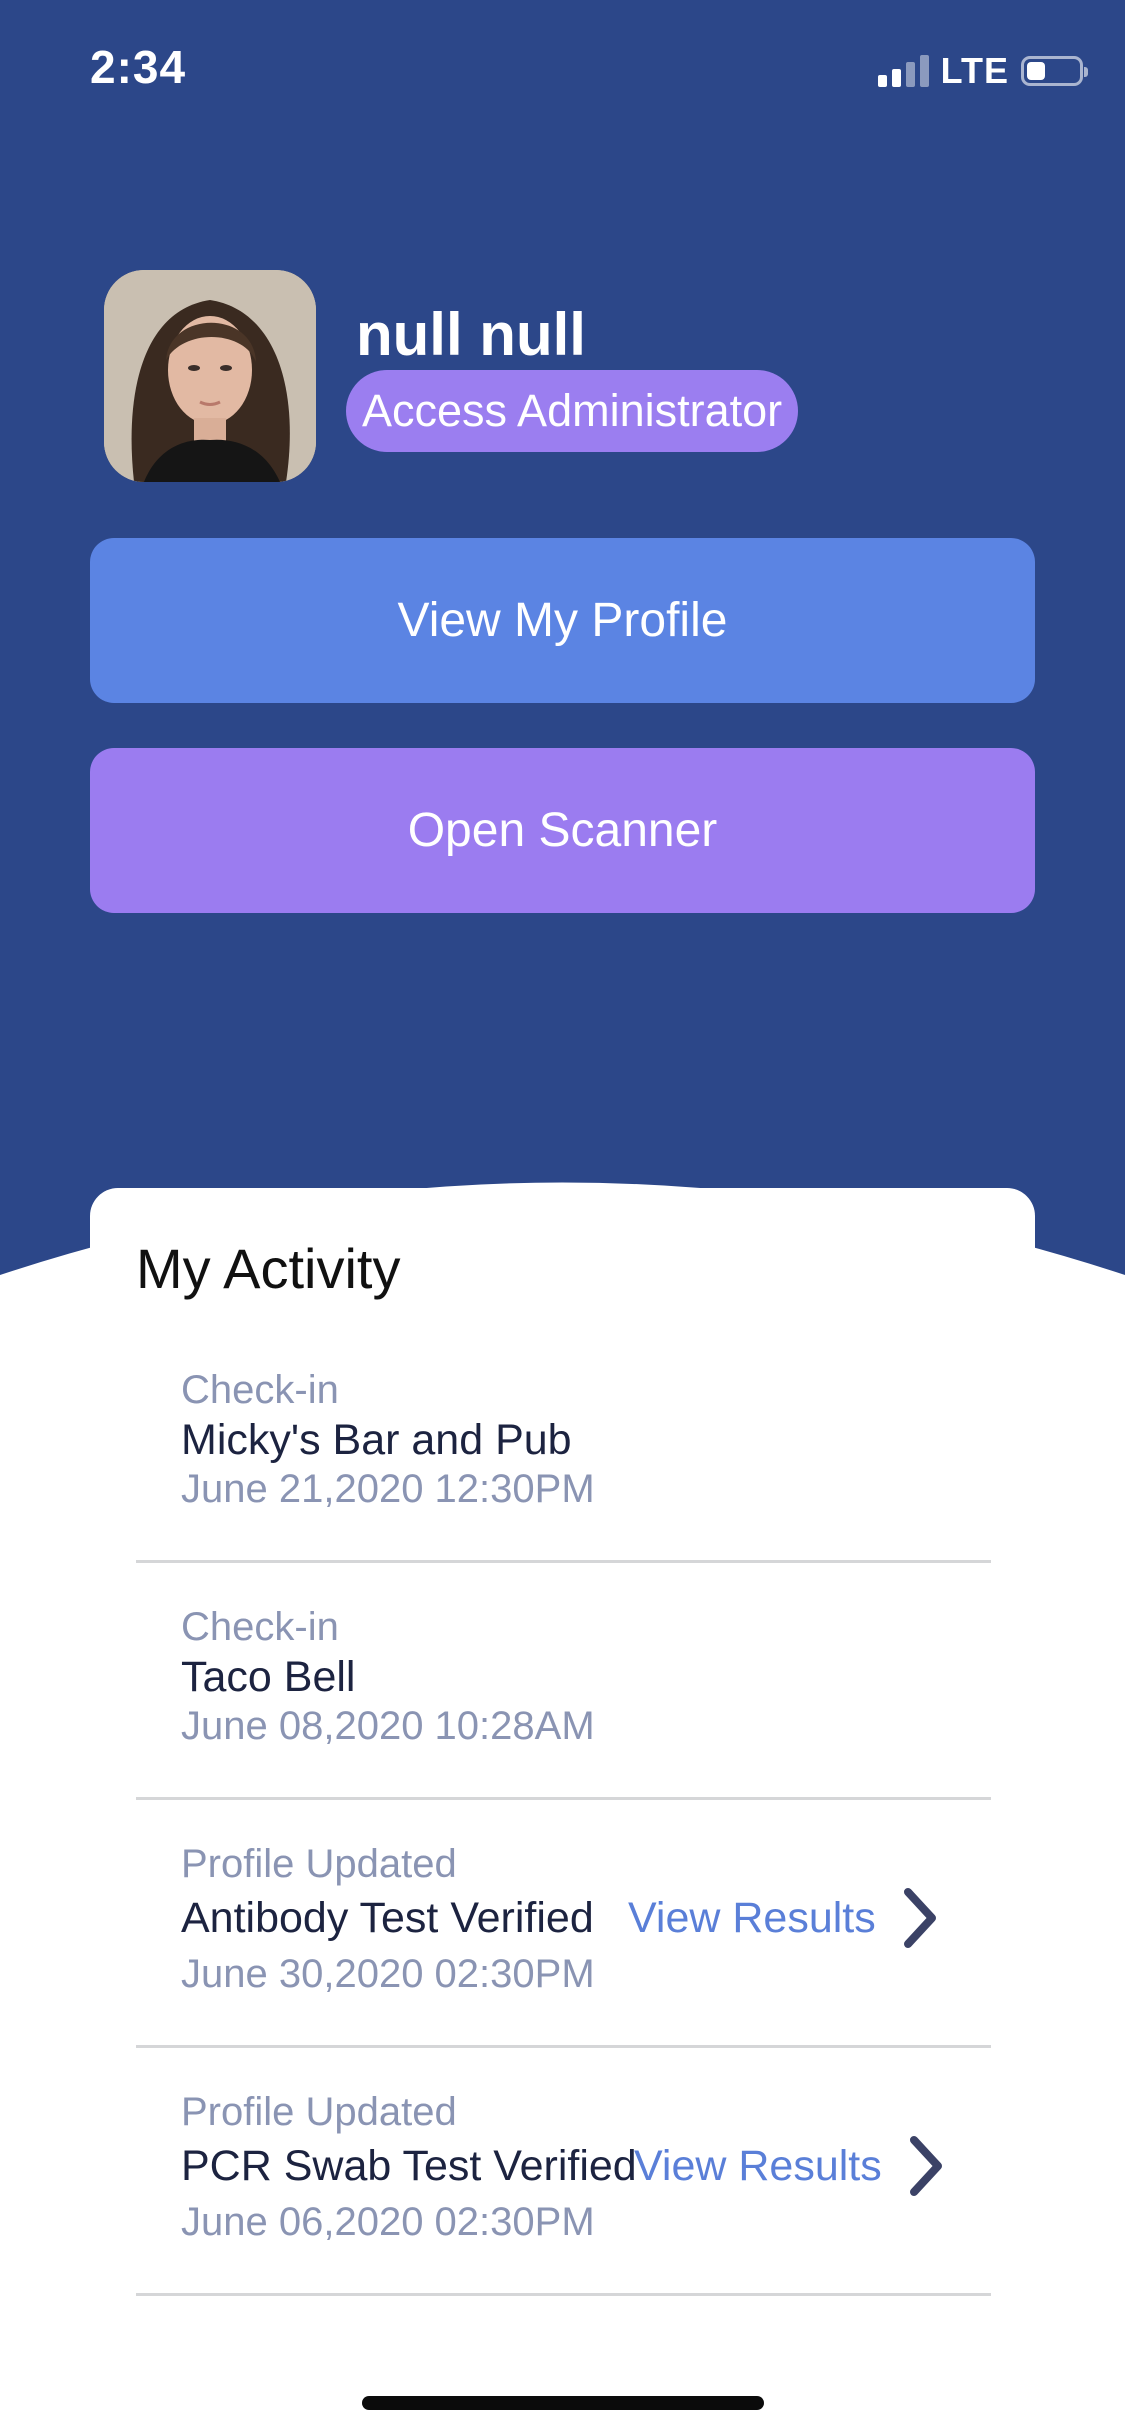 Image resolution: width=1125 pixels, height=2436 pixels. I want to click on open-scanner-button: Open Scanner, so click(562, 830).